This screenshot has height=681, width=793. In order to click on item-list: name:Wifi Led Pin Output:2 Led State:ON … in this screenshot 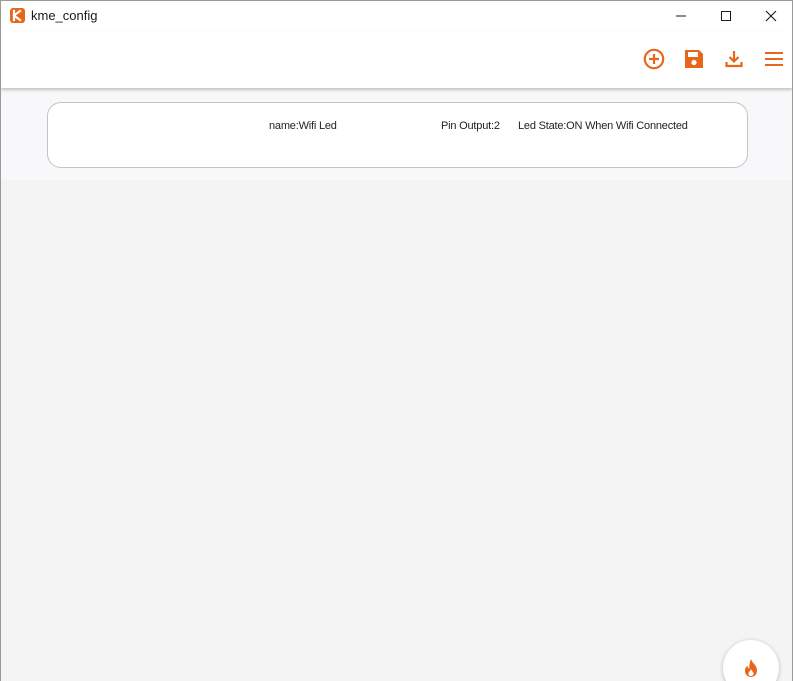, I will do `click(396, 134)`.